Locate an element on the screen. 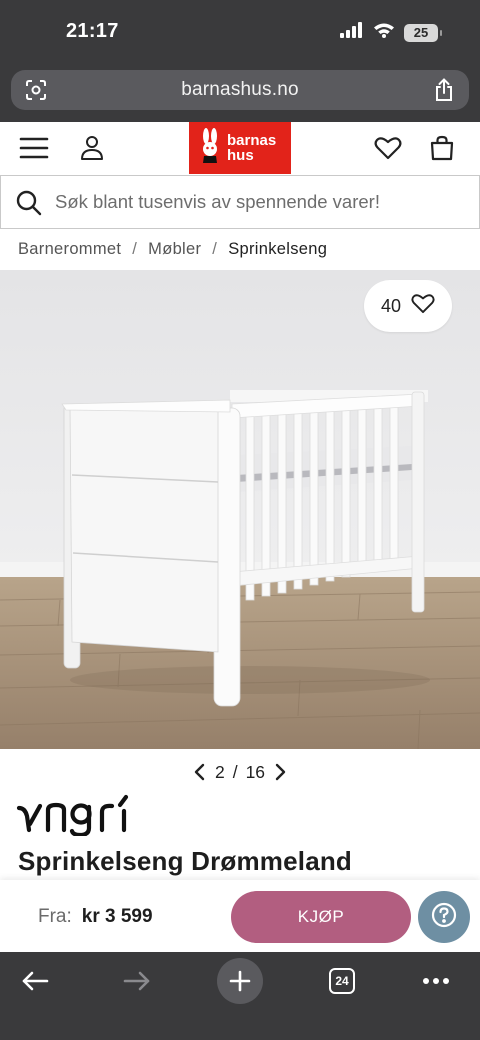 This screenshot has width=480, height=1040. tabs-button: 24 is located at coordinates (342, 981).